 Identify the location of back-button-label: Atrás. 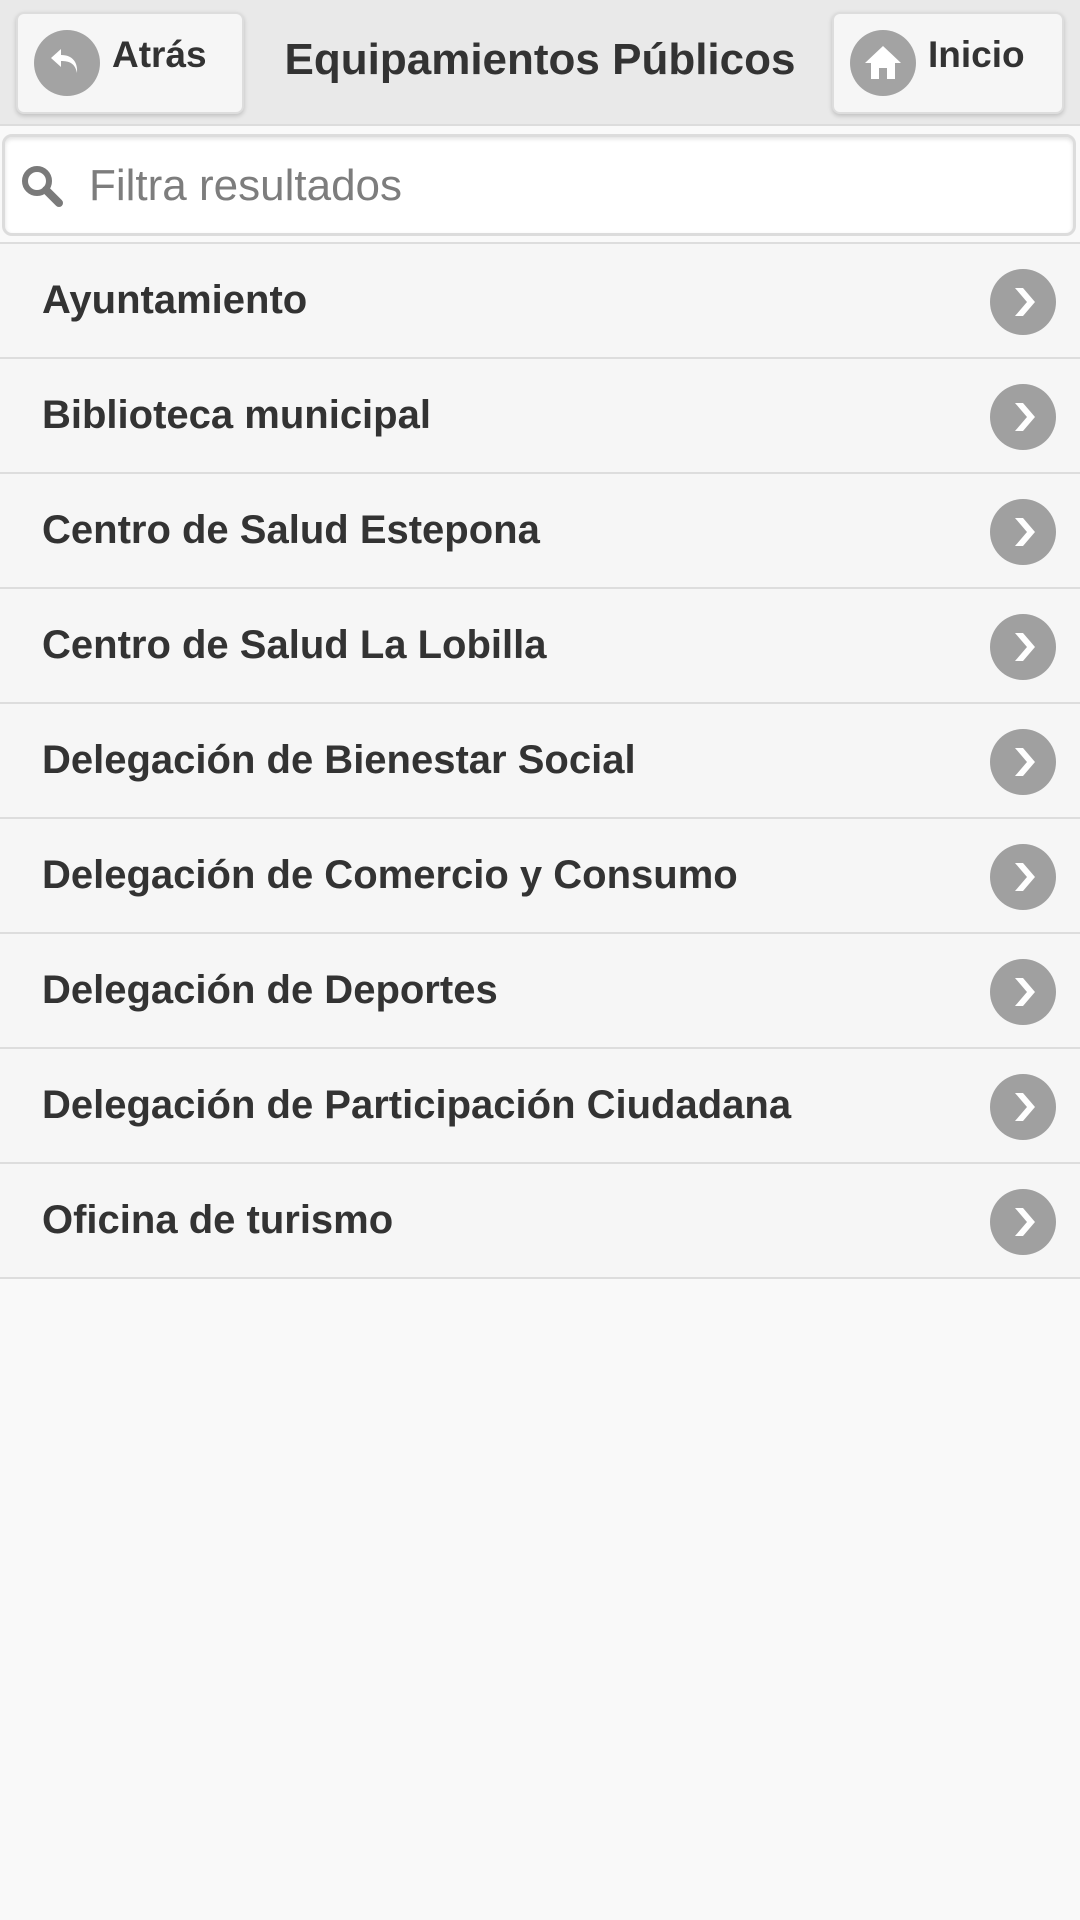
(159, 54).